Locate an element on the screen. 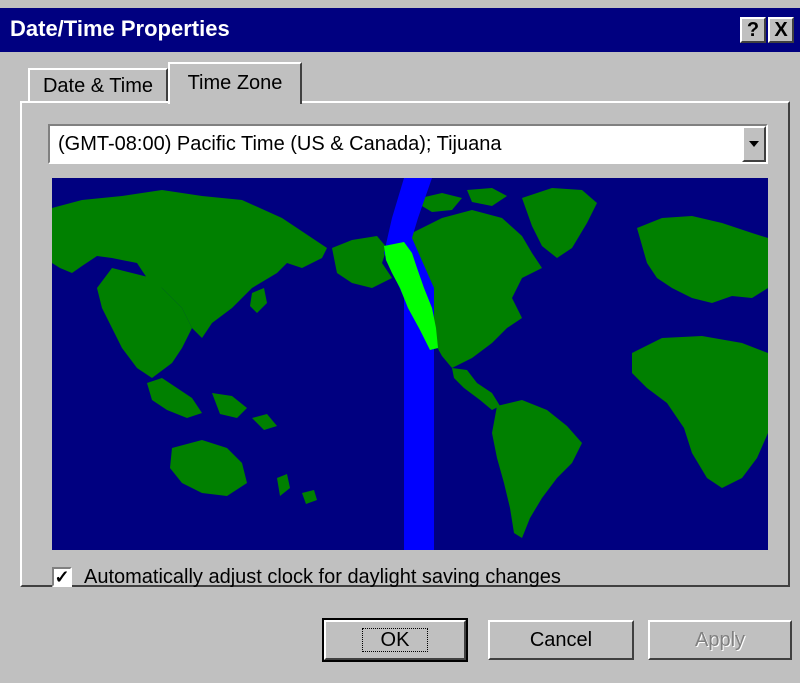 The image size is (800, 683). dst-checkbox: ✓ is located at coordinates (62, 577).